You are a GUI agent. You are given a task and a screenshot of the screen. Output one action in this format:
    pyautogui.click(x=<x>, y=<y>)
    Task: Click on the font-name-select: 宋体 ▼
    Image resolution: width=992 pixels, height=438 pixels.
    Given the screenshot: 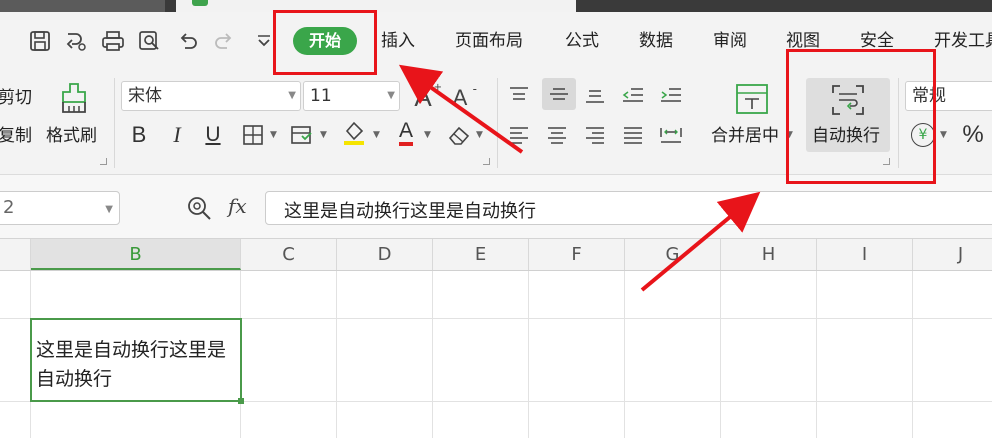 What is the action you would take?
    pyautogui.click(x=211, y=96)
    